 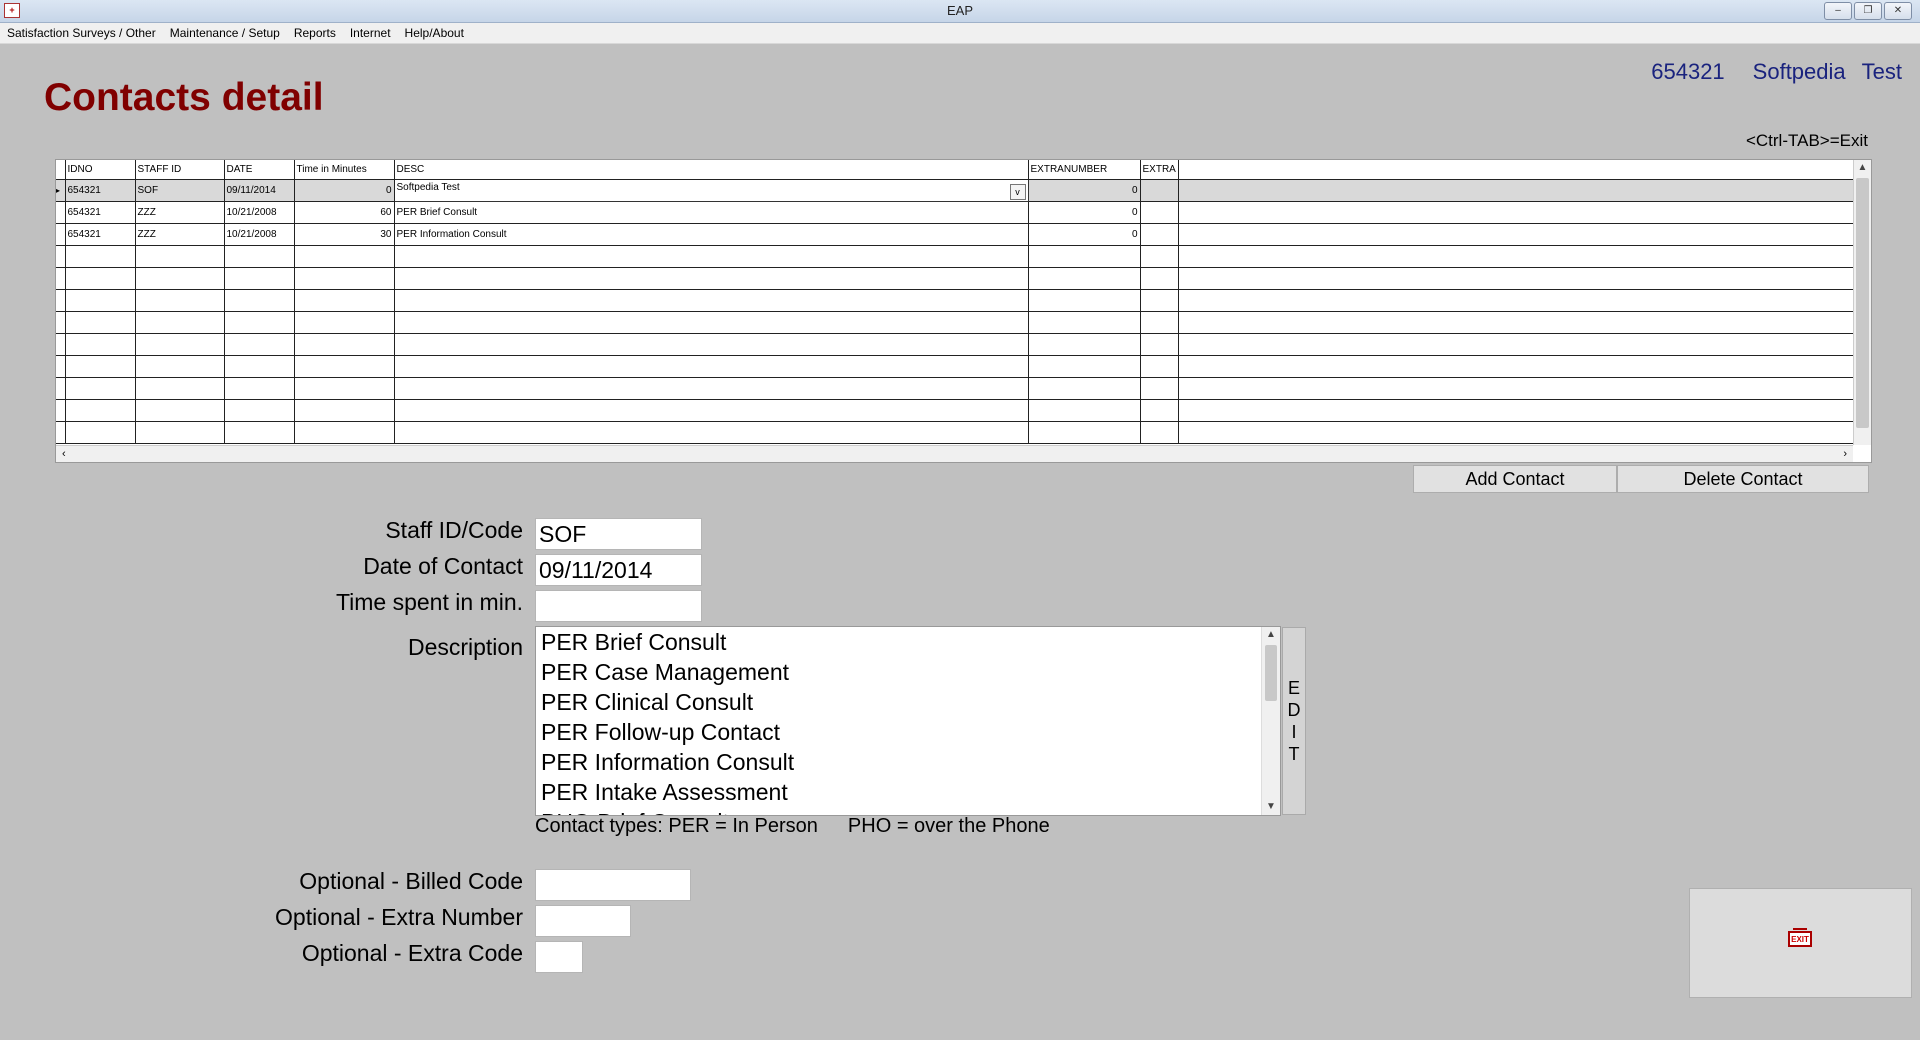 What do you see at coordinates (908, 732) in the screenshot?
I see `list-item: PER Follow-up Contact` at bounding box center [908, 732].